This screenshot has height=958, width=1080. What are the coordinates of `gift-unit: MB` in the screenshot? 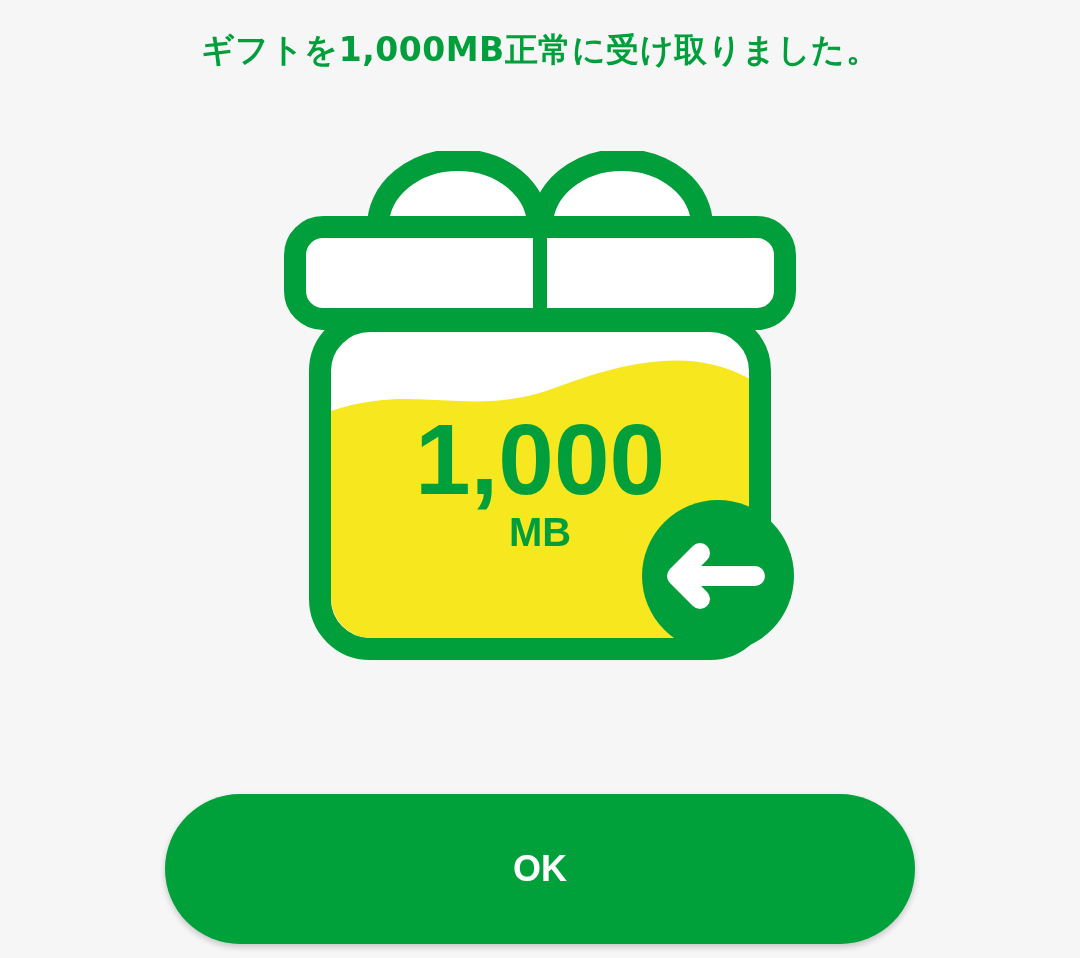 It's located at (540, 532).